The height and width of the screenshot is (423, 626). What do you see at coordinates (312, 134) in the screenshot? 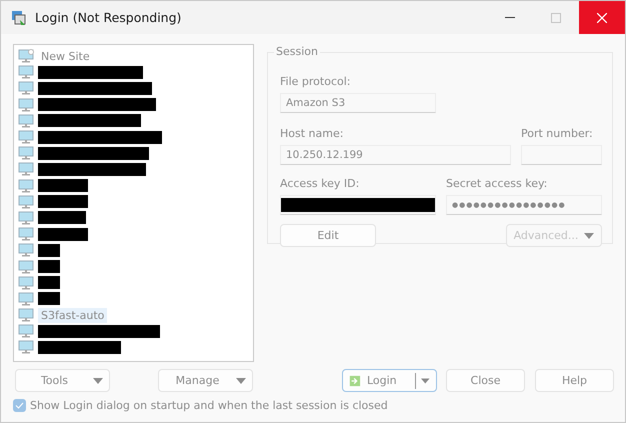
I see `field-label: Host name:` at bounding box center [312, 134].